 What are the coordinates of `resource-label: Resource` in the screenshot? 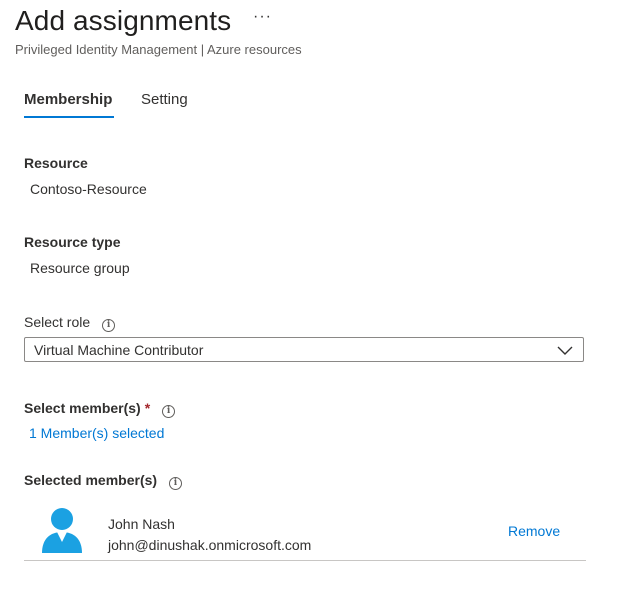 It's located at (56, 163).